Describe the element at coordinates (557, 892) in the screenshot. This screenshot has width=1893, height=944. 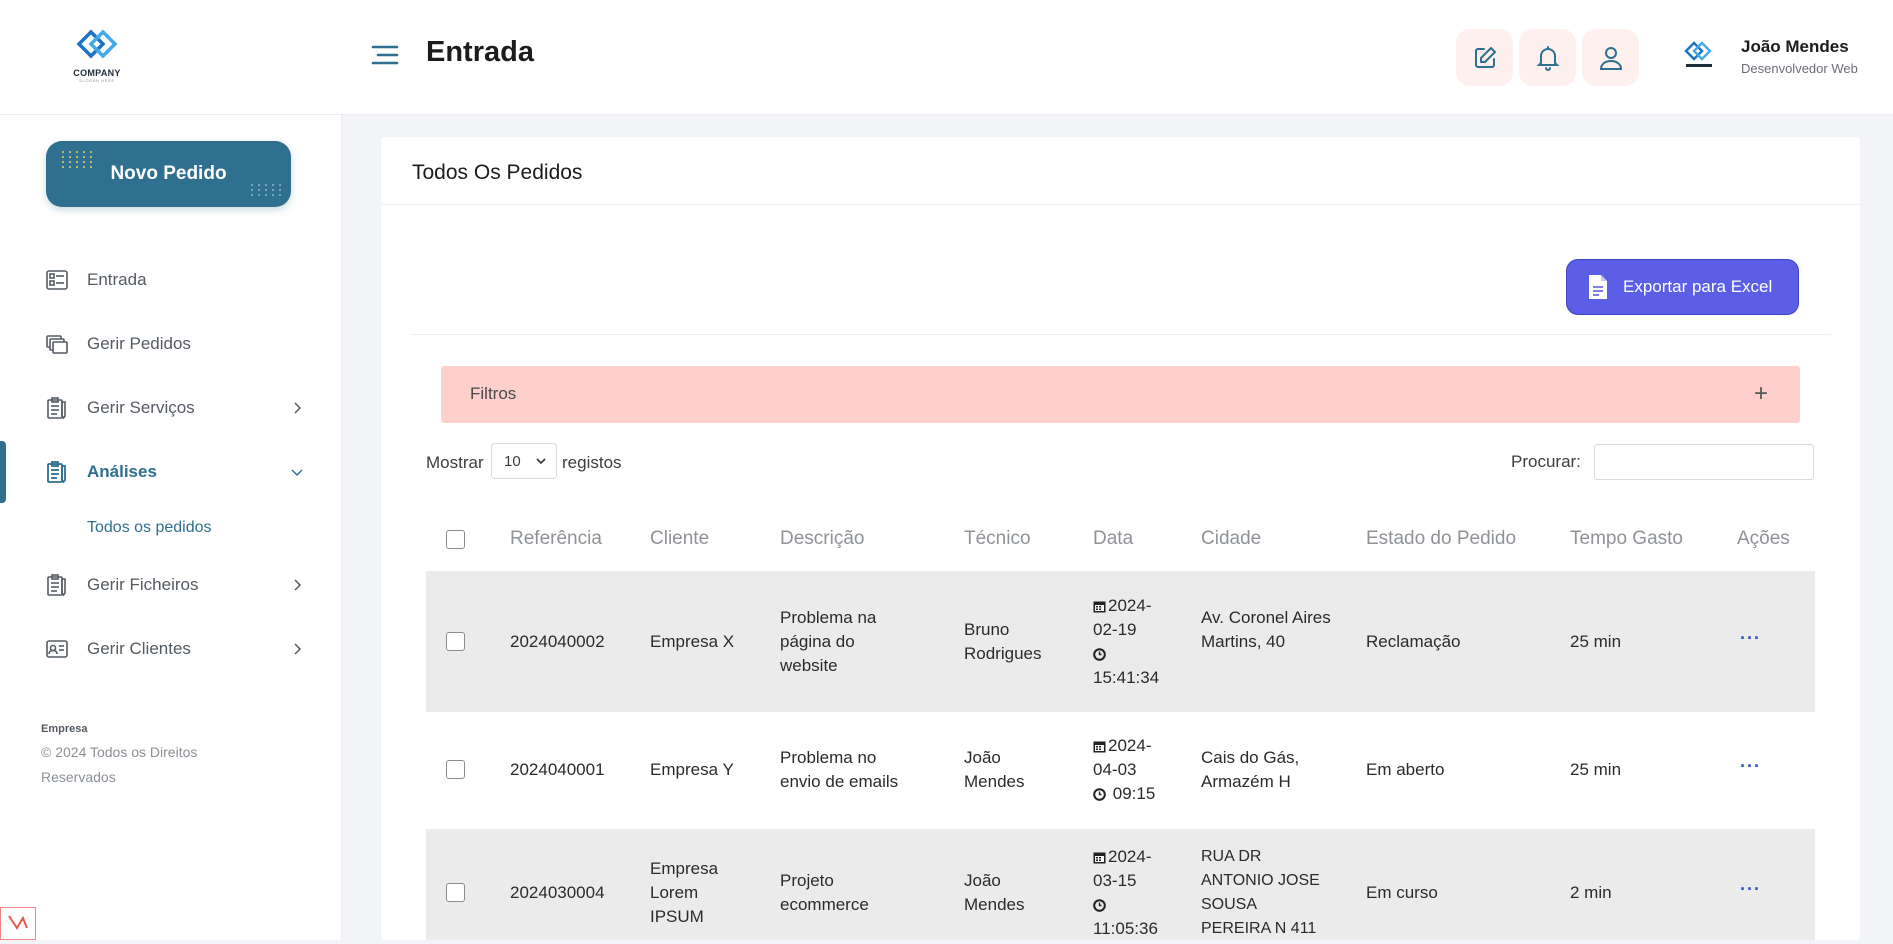
I see `order-ref: 2024030004` at that location.